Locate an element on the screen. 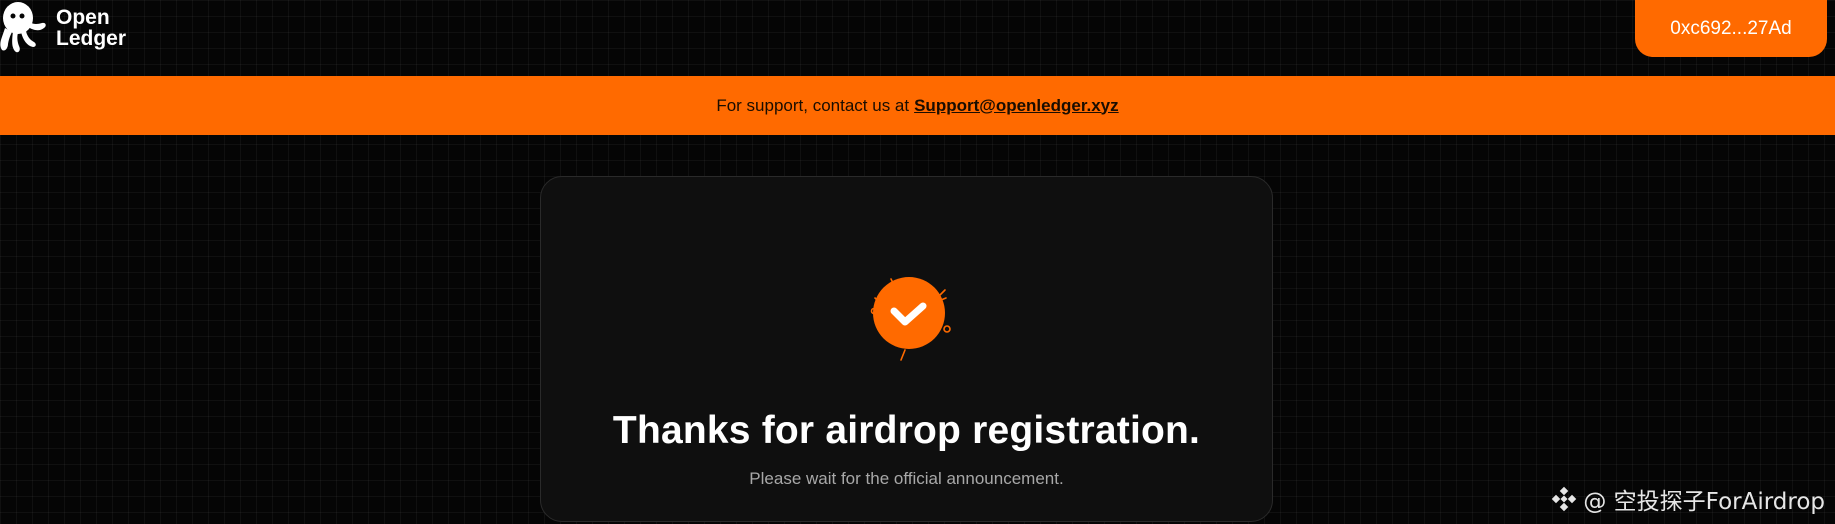 This screenshot has height=524, width=1835. support-email-link: Support@openledger.xyz is located at coordinates (1016, 106).